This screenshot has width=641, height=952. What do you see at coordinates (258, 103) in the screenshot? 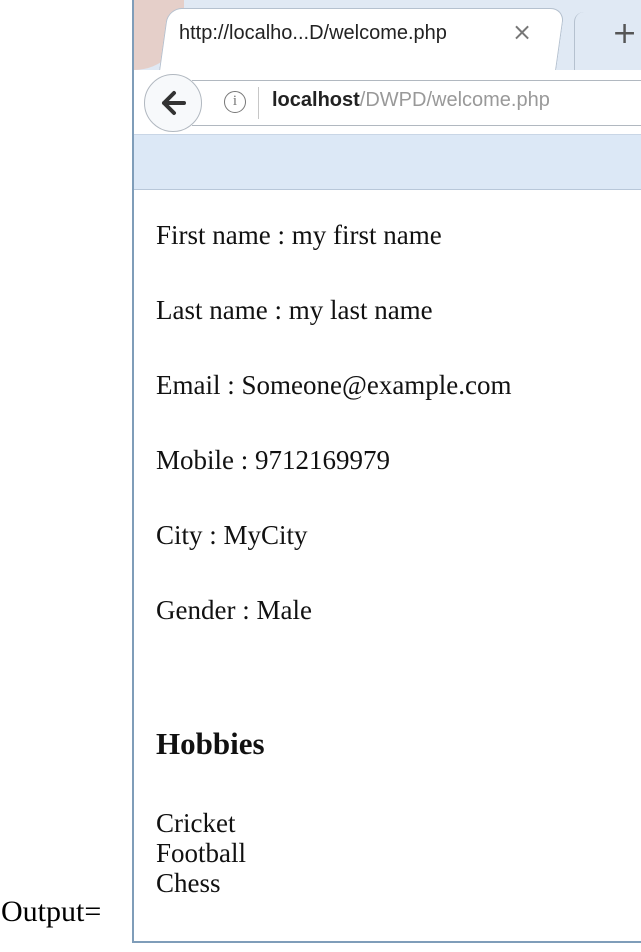
I see `url-separator` at bounding box center [258, 103].